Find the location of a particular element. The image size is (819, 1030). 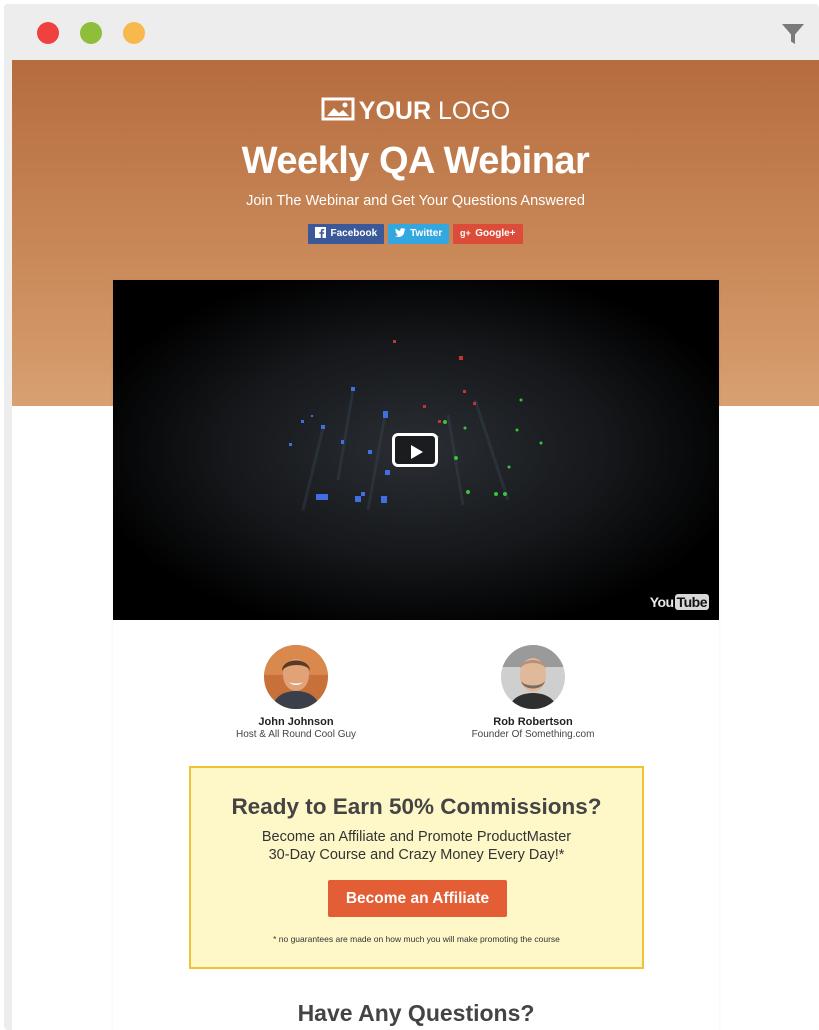

play-button is located at coordinates (415, 450).